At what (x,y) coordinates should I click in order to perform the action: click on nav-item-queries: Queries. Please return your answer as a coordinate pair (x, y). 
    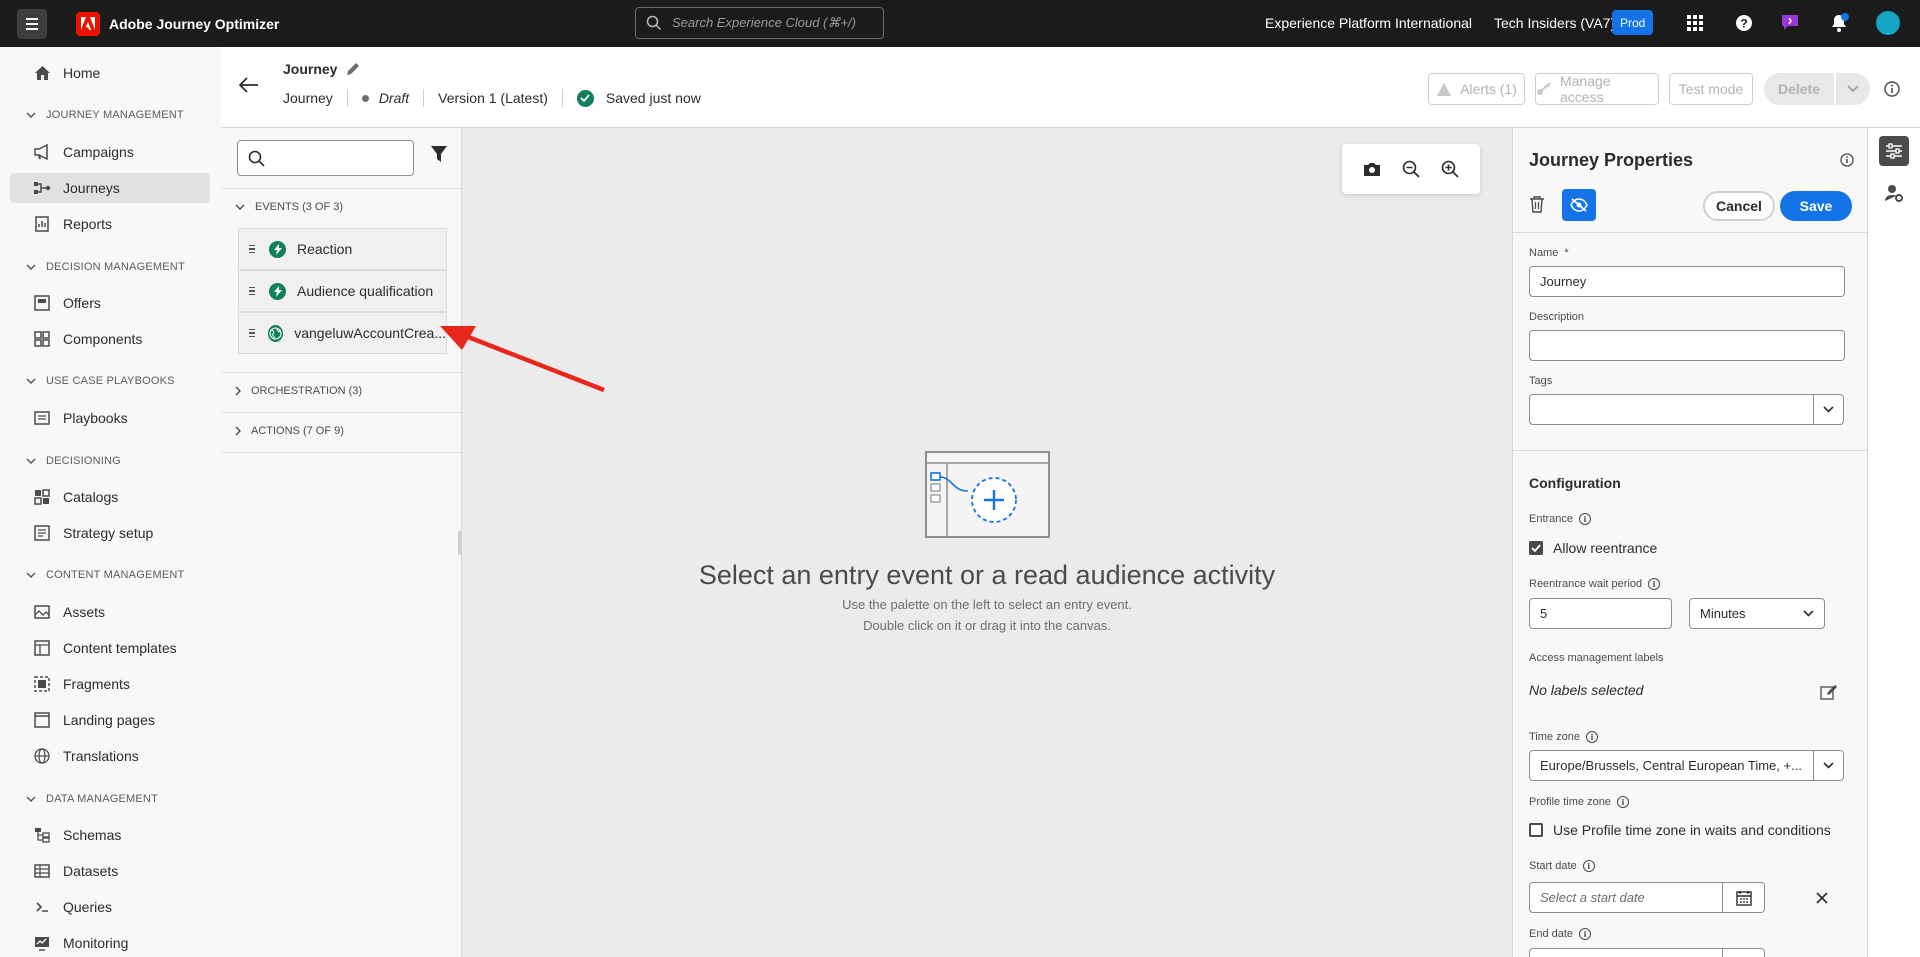
    Looking at the image, I should click on (110, 907).